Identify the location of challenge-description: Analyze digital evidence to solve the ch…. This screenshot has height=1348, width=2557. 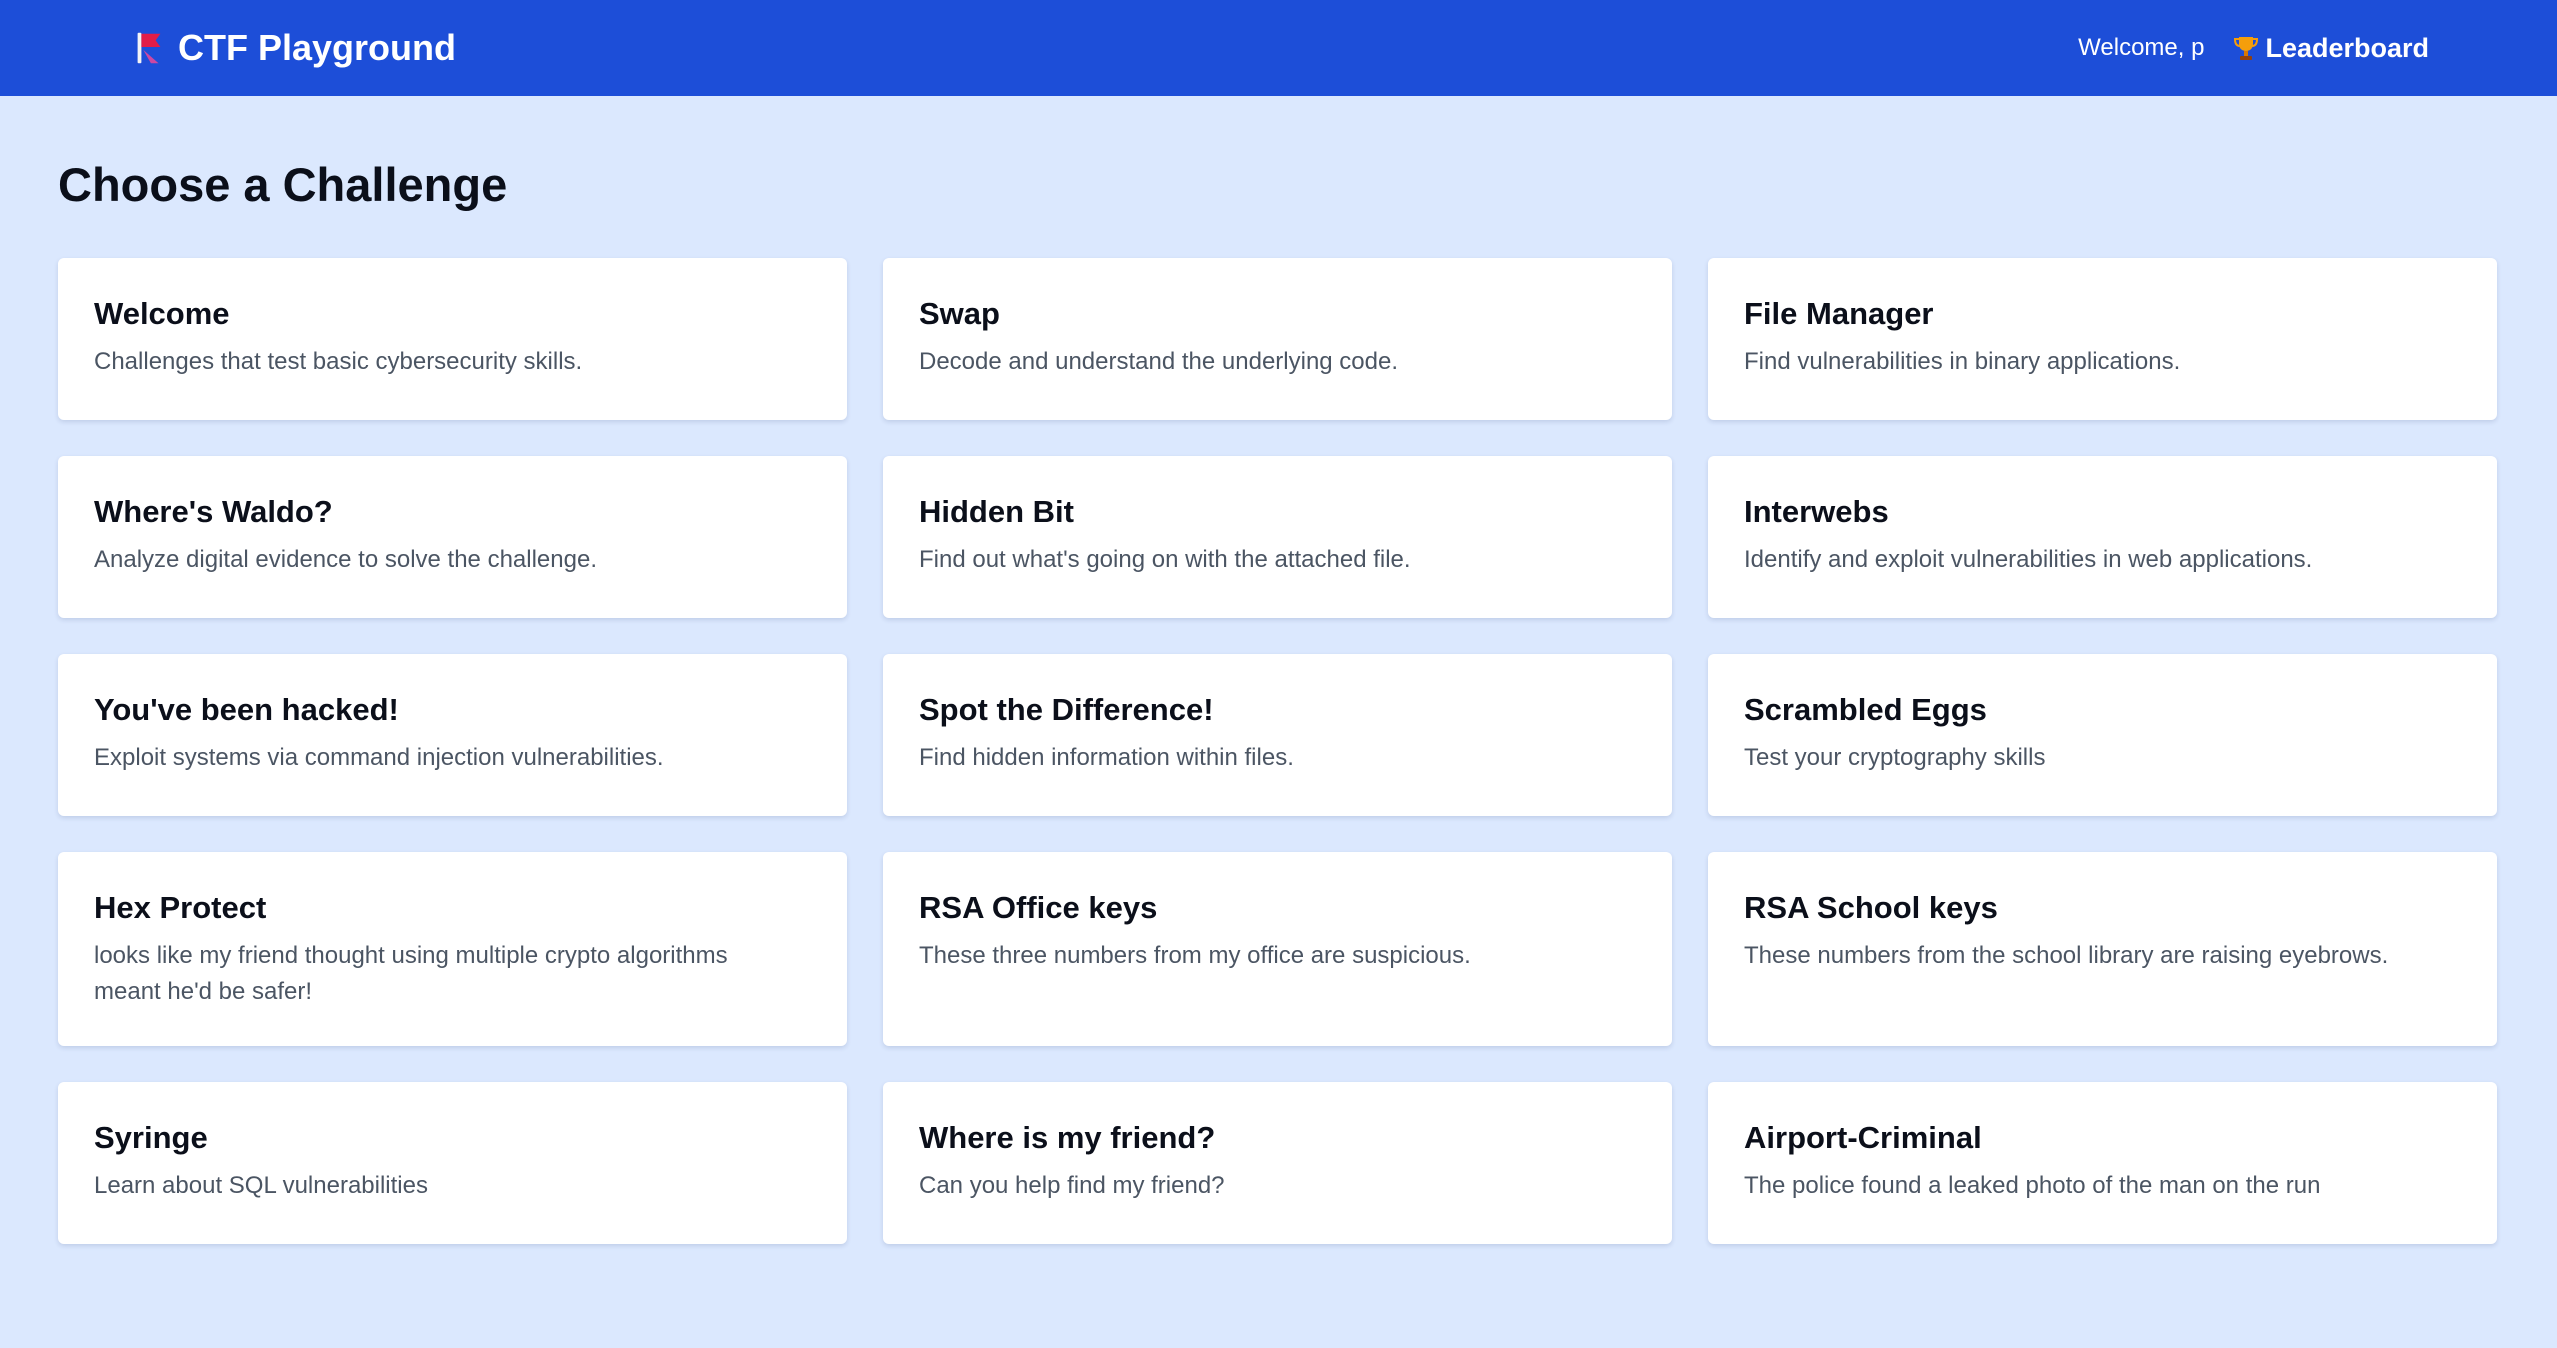
(345, 559).